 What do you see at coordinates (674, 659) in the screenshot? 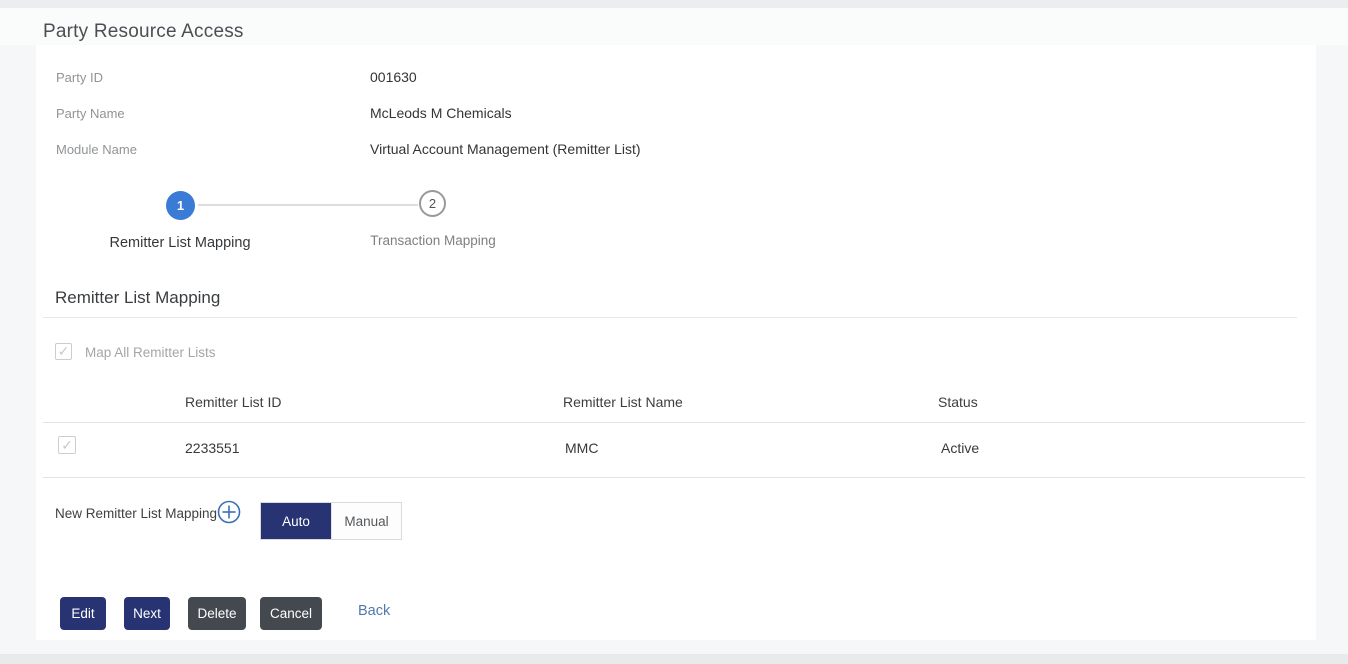
I see `bottom-strip` at bounding box center [674, 659].